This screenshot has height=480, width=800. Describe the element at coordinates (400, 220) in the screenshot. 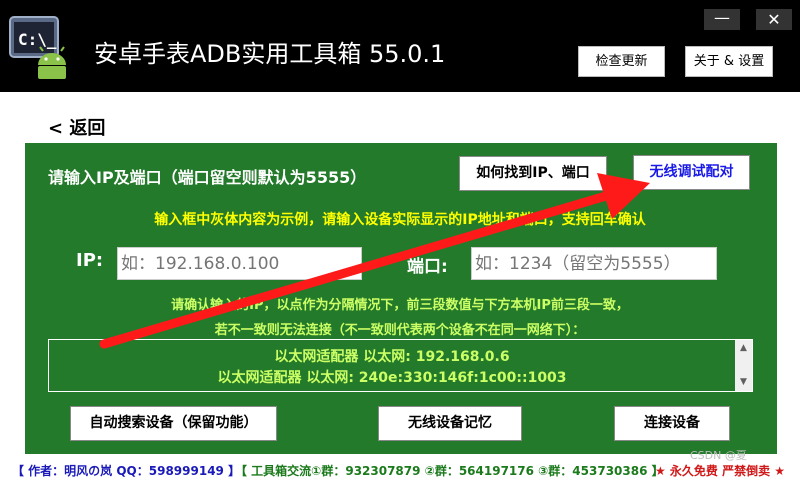

I see `input-hint: 输入框中灰体内容为示例，请输入设备实际显示的IP地址和端口，支持回车确认` at that location.